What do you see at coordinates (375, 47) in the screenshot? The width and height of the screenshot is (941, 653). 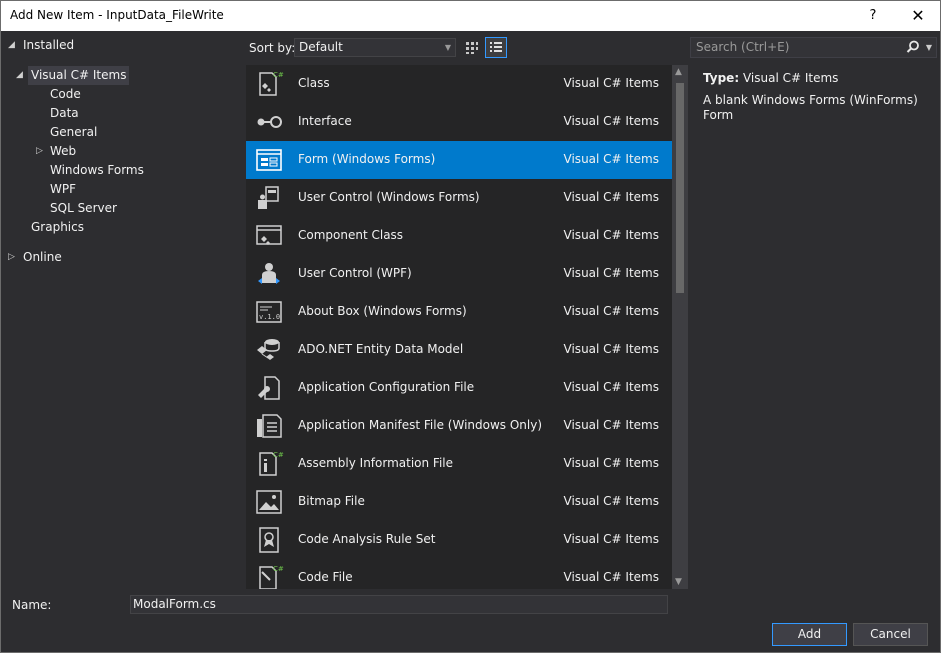 I see `sort-by-dropdown: Default ▼` at bounding box center [375, 47].